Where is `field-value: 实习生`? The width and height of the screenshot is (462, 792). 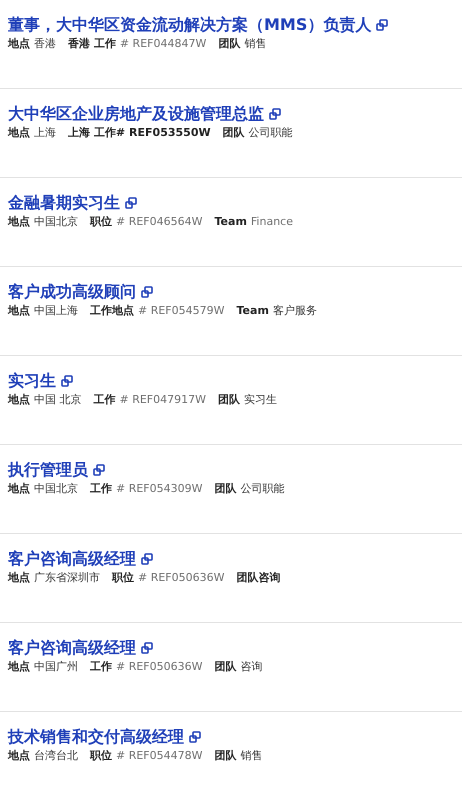
field-value: 实习生 is located at coordinates (261, 399).